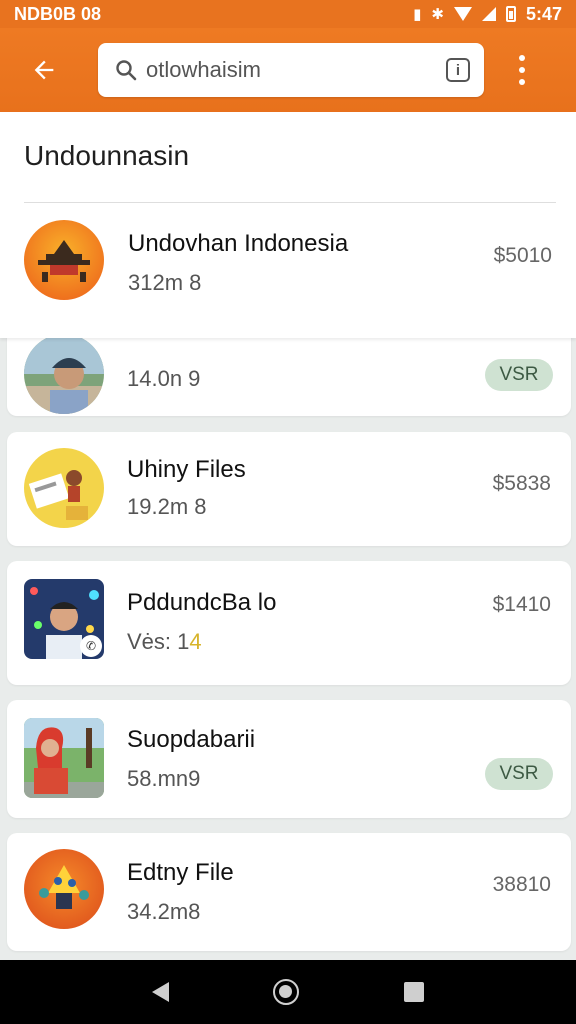 This screenshot has width=576, height=1024. What do you see at coordinates (296, 70) in the screenshot?
I see `search-input` at bounding box center [296, 70].